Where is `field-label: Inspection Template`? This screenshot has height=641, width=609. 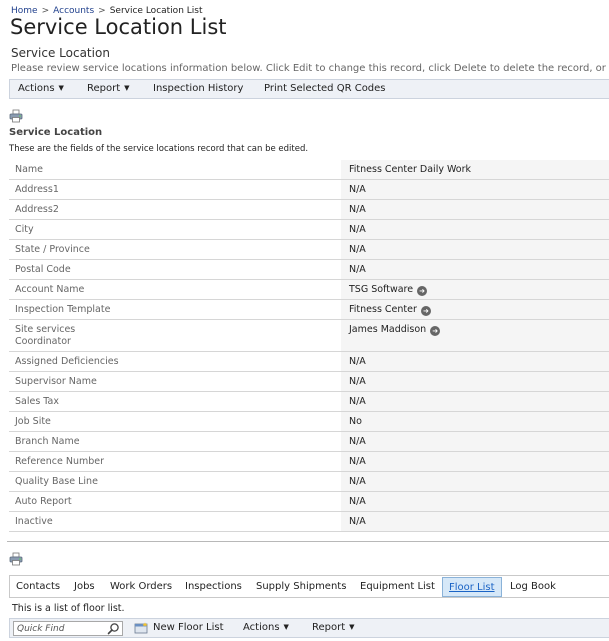 field-label: Inspection Template is located at coordinates (63, 309).